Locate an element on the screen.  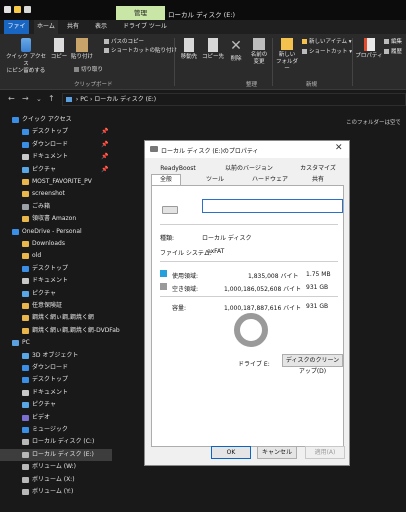
sidebar-item: クイック アクセス is located at coordinates (56, 120).